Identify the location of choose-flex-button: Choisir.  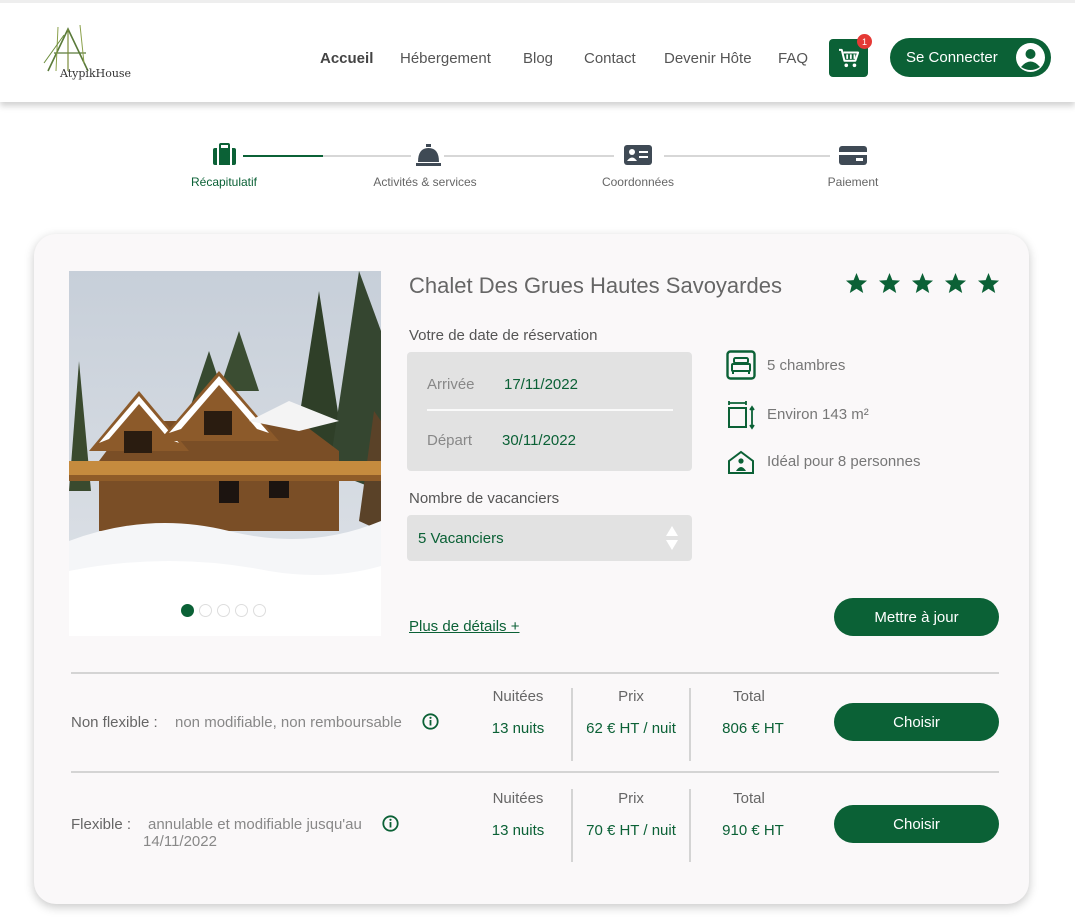
(916, 824).